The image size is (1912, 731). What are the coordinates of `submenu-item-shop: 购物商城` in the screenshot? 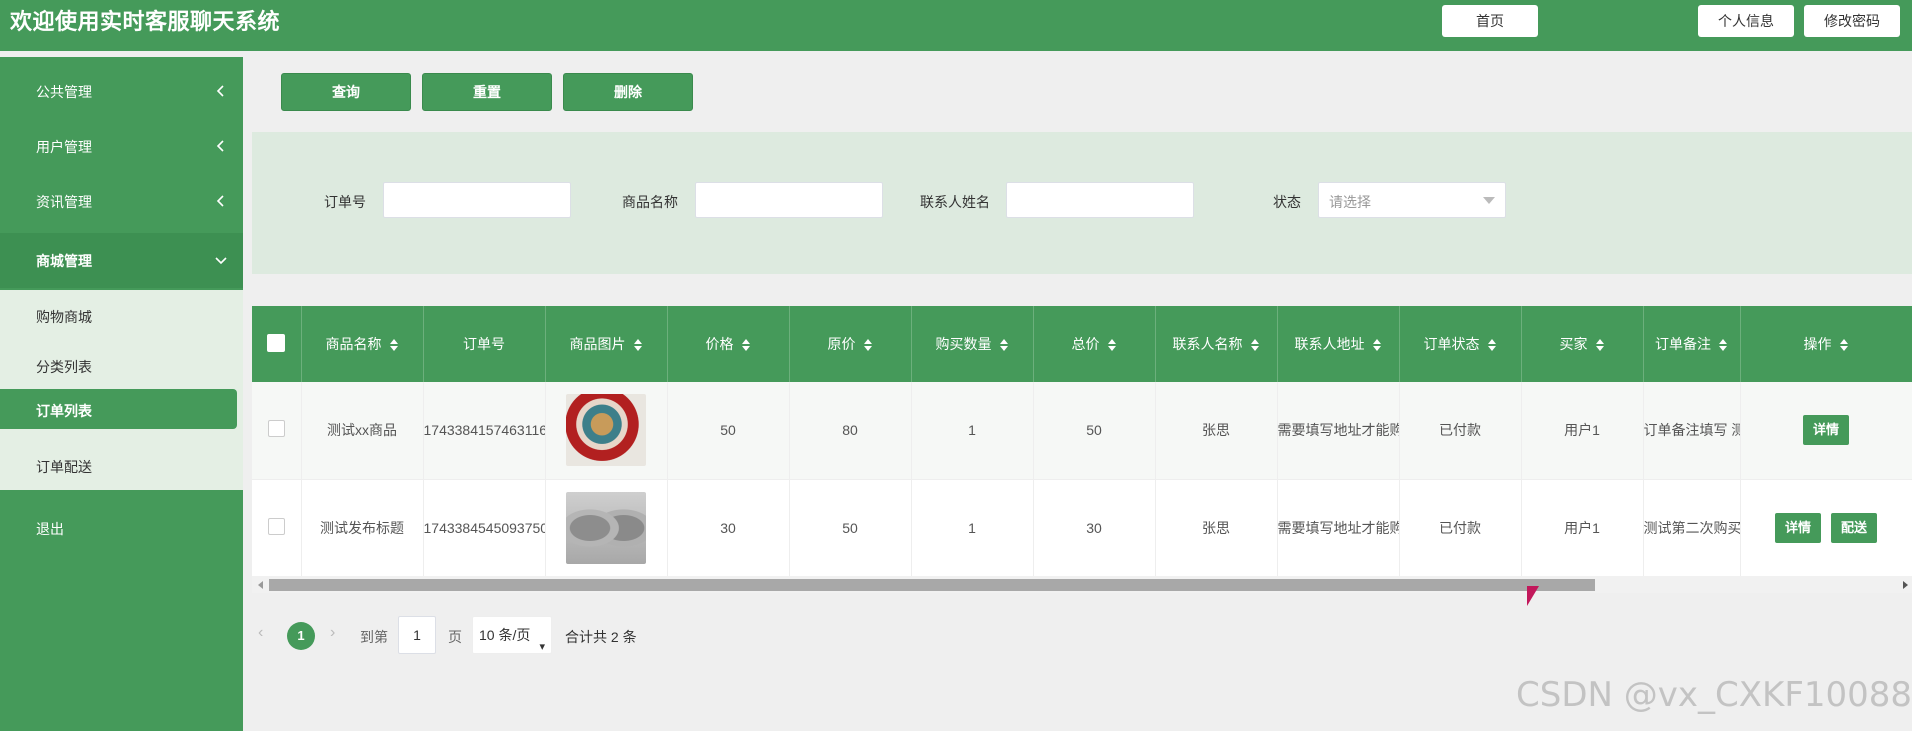 It's located at (121, 315).